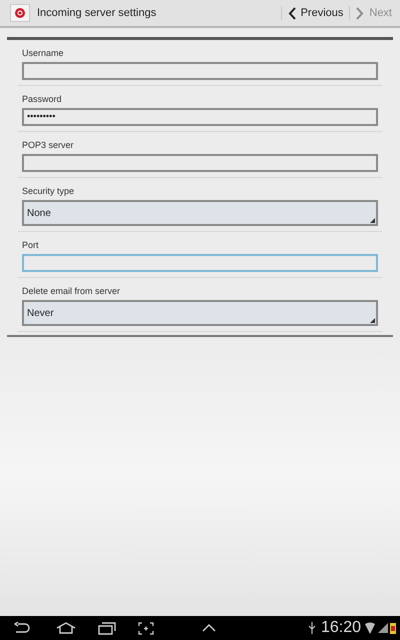  Describe the element at coordinates (49, 191) in the screenshot. I see `field-label: Security type` at that location.